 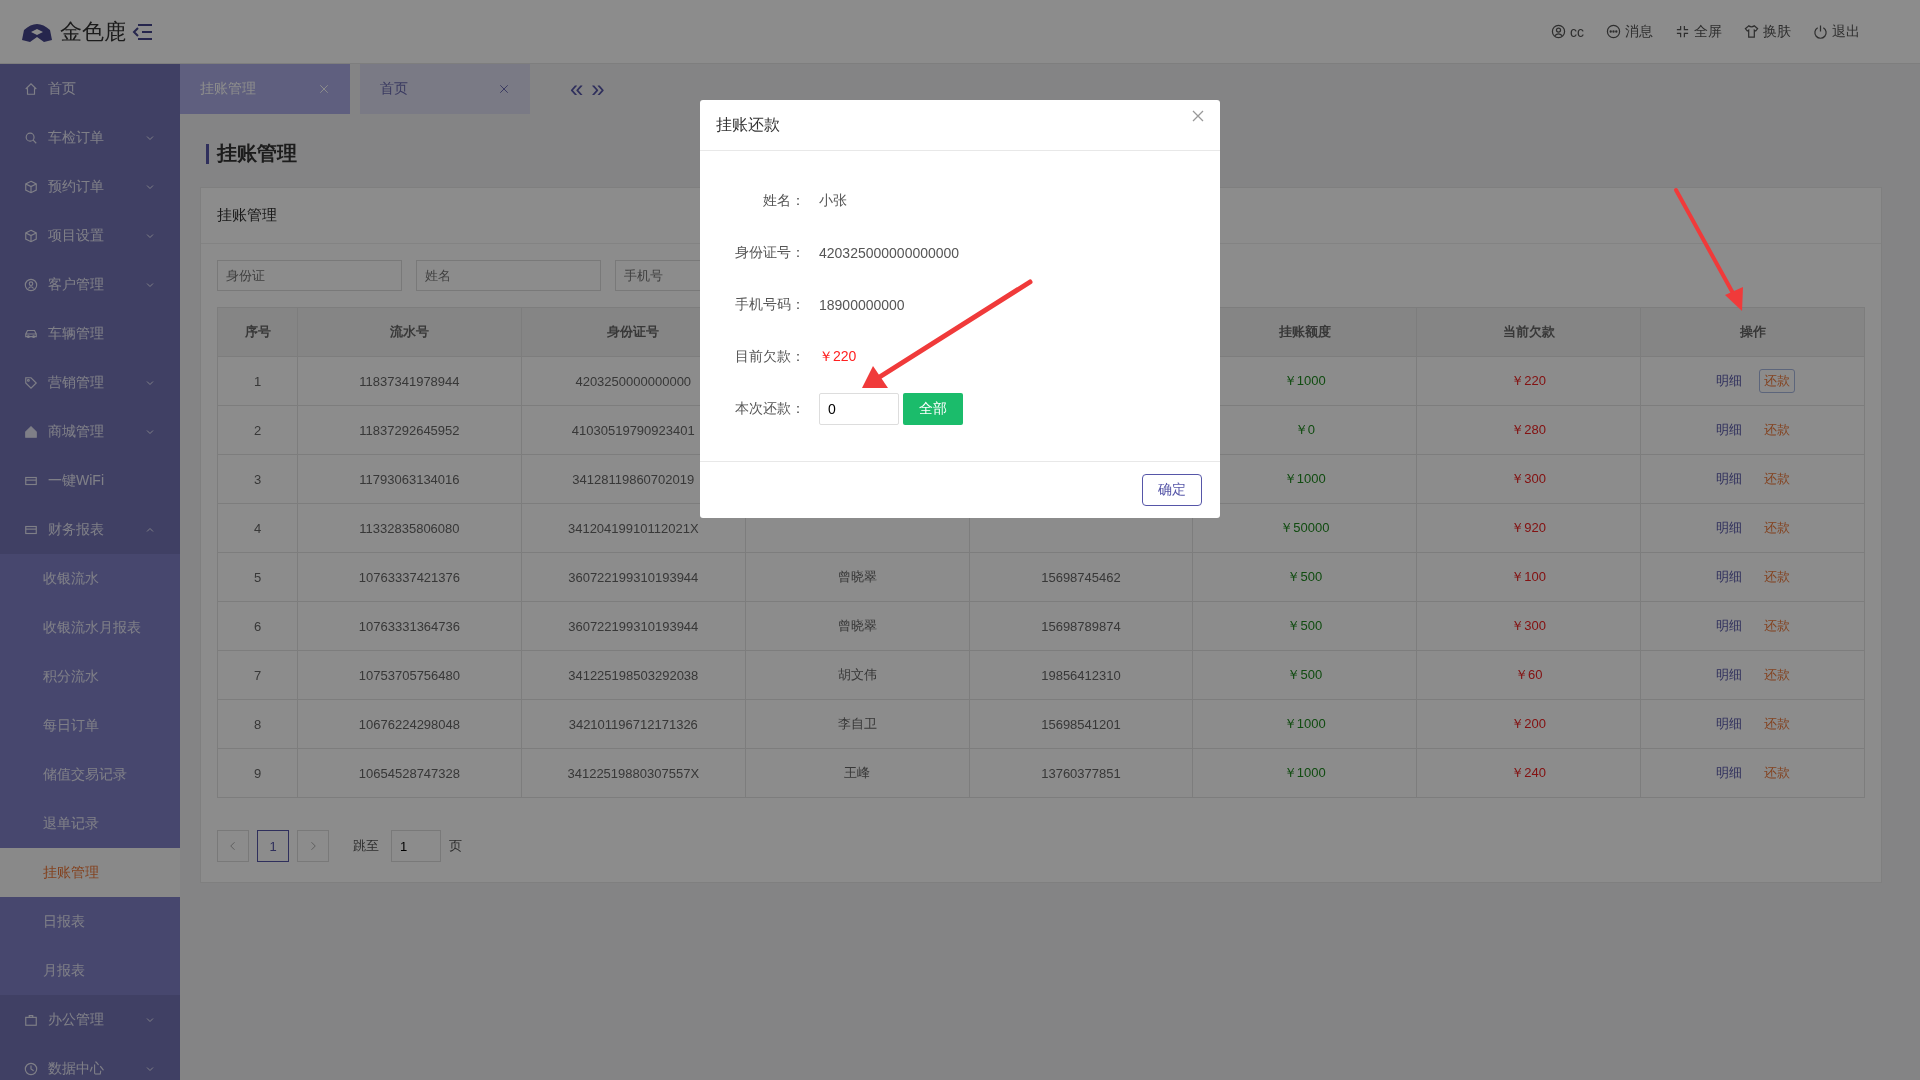 What do you see at coordinates (445, 89) in the screenshot?
I see `page-tab: 首页` at bounding box center [445, 89].